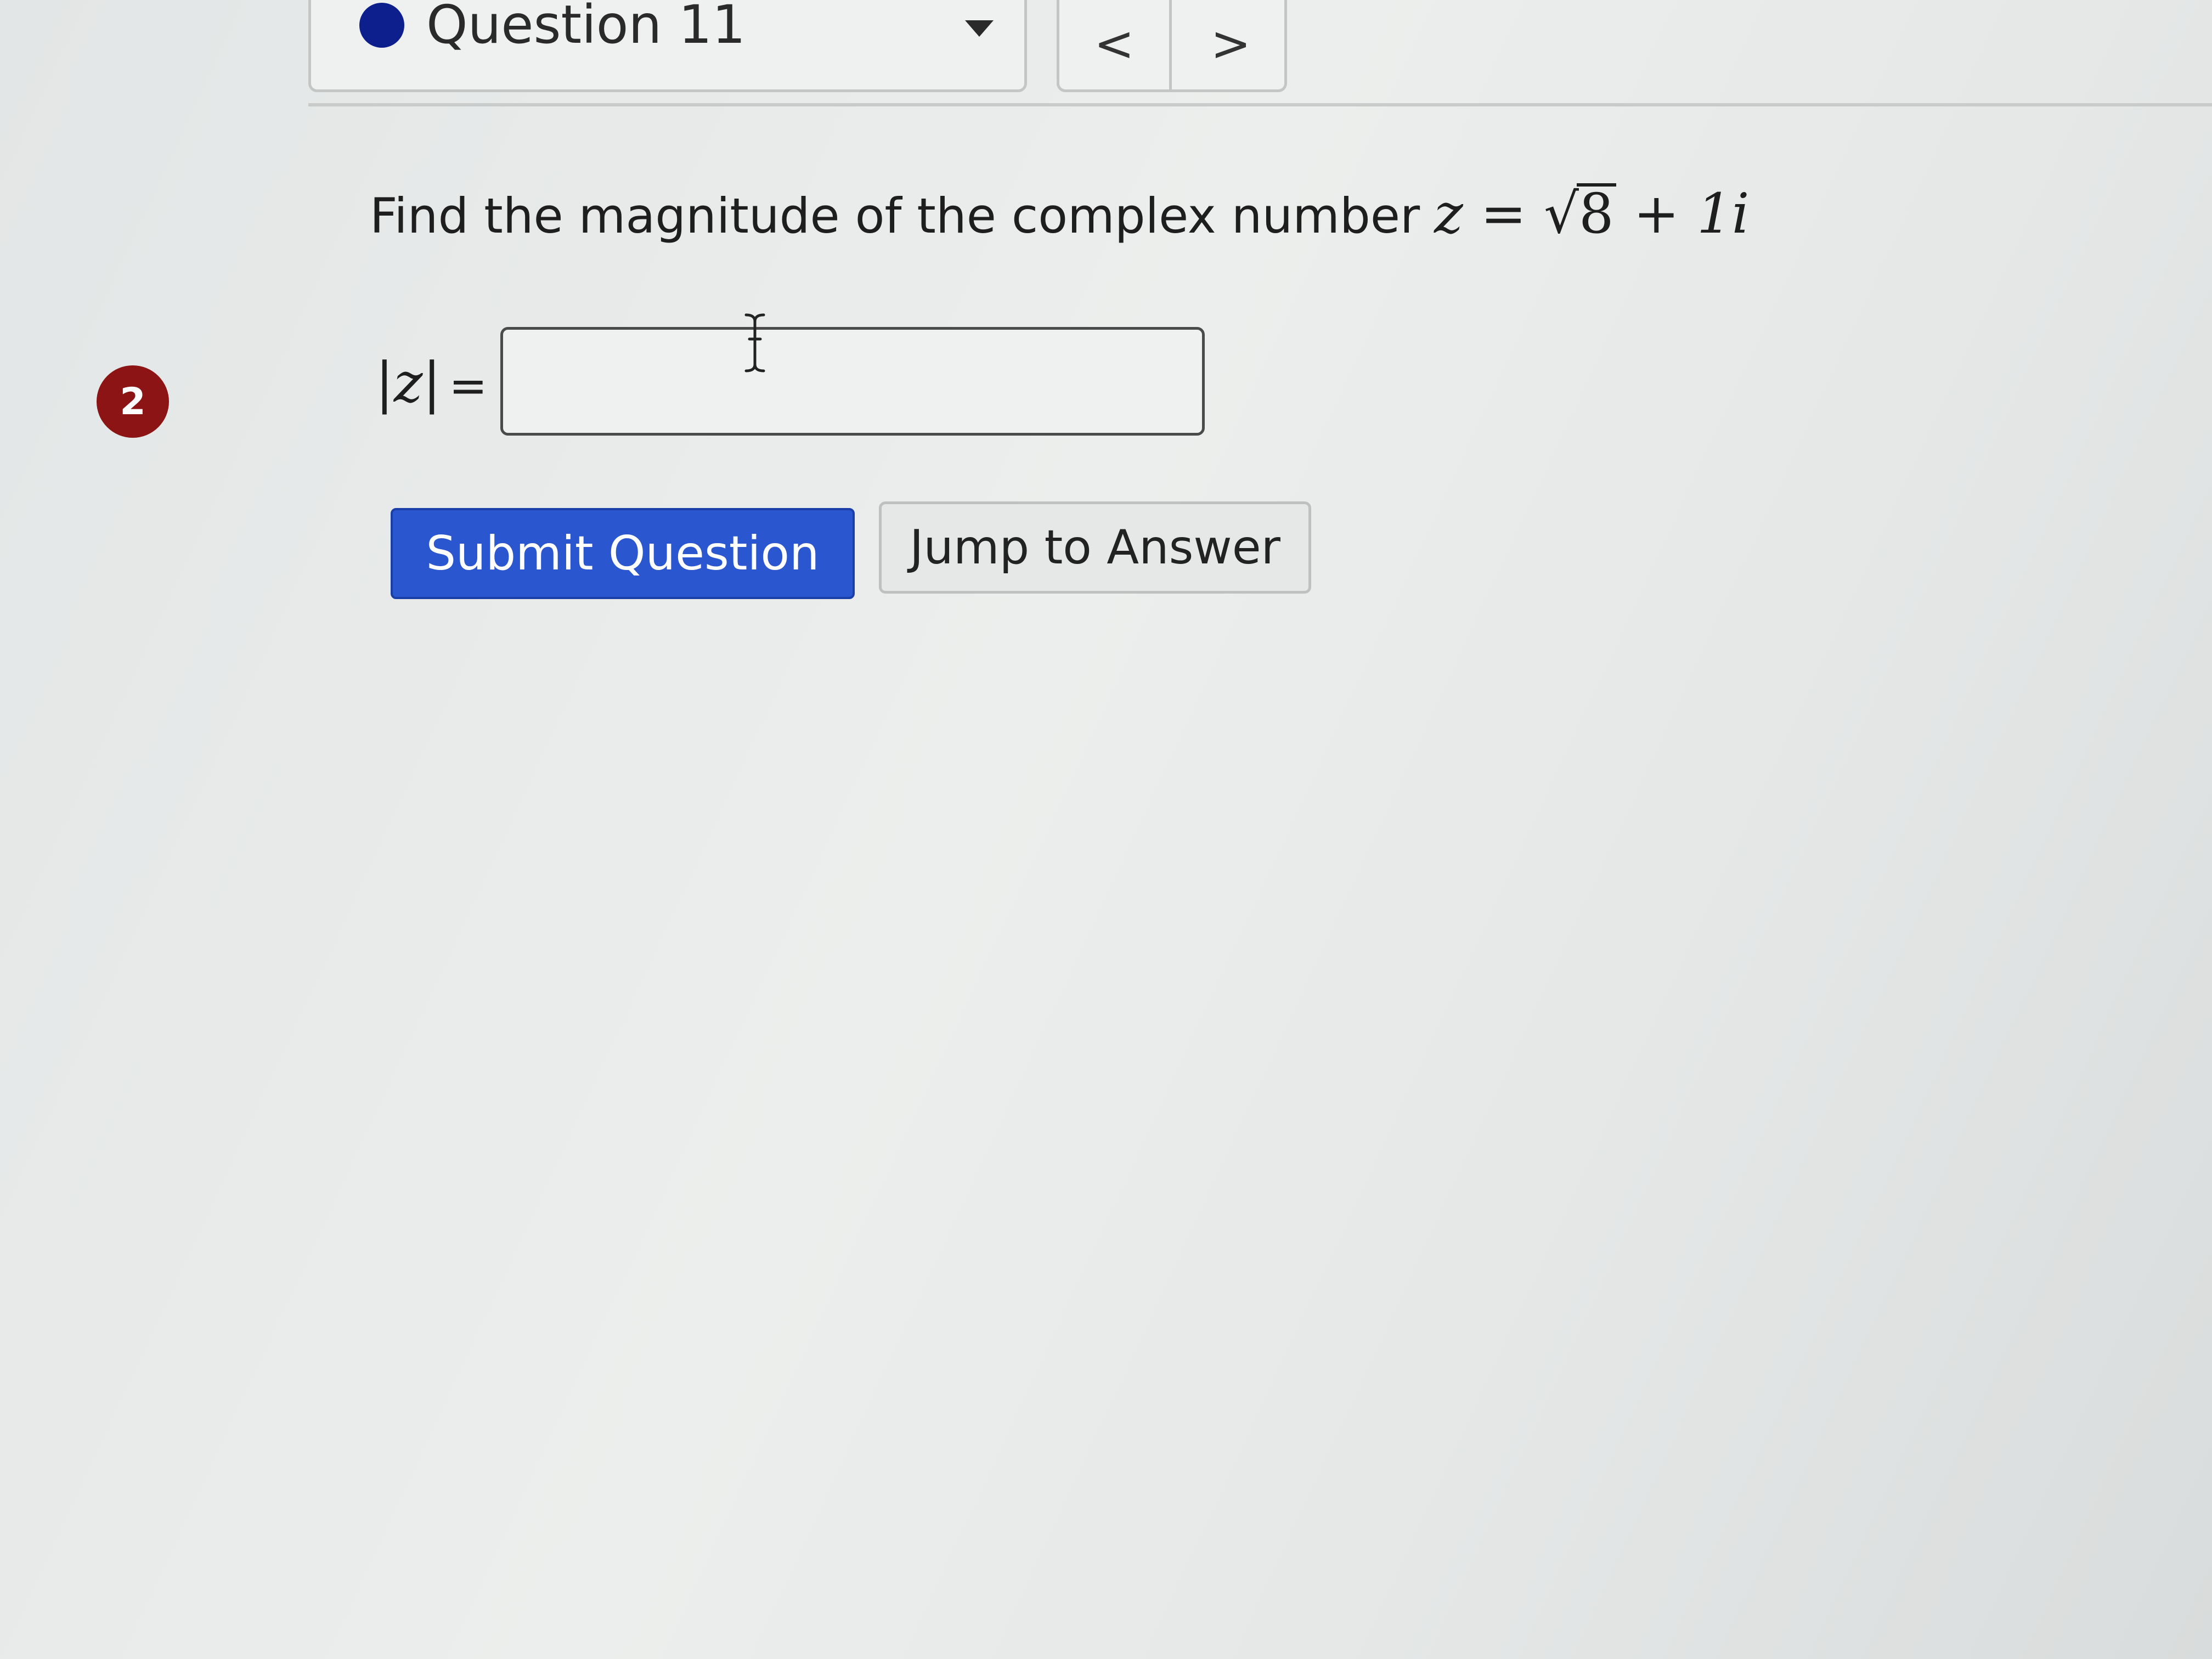 The image size is (2212, 1659). I want to click on chevron-right-icon: >, so click(1231, 43).